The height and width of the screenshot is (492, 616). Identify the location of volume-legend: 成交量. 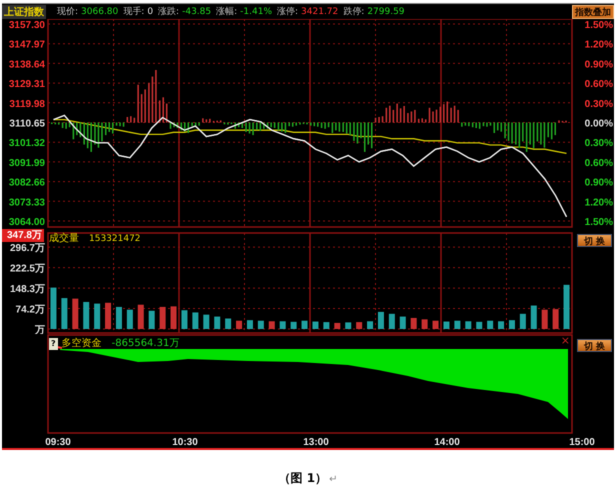
(64, 239).